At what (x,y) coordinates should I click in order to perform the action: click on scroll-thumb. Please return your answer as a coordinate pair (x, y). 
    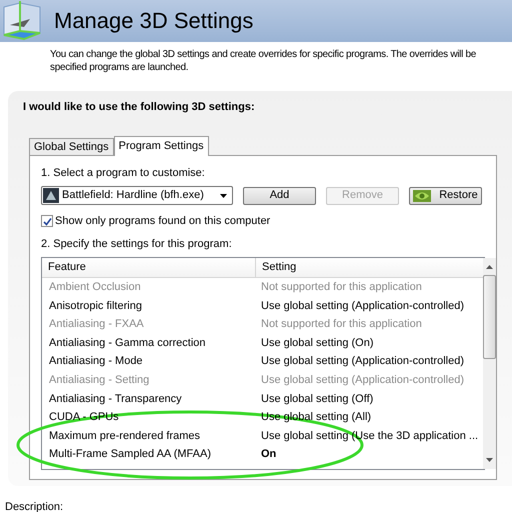
    Looking at the image, I should click on (489, 317).